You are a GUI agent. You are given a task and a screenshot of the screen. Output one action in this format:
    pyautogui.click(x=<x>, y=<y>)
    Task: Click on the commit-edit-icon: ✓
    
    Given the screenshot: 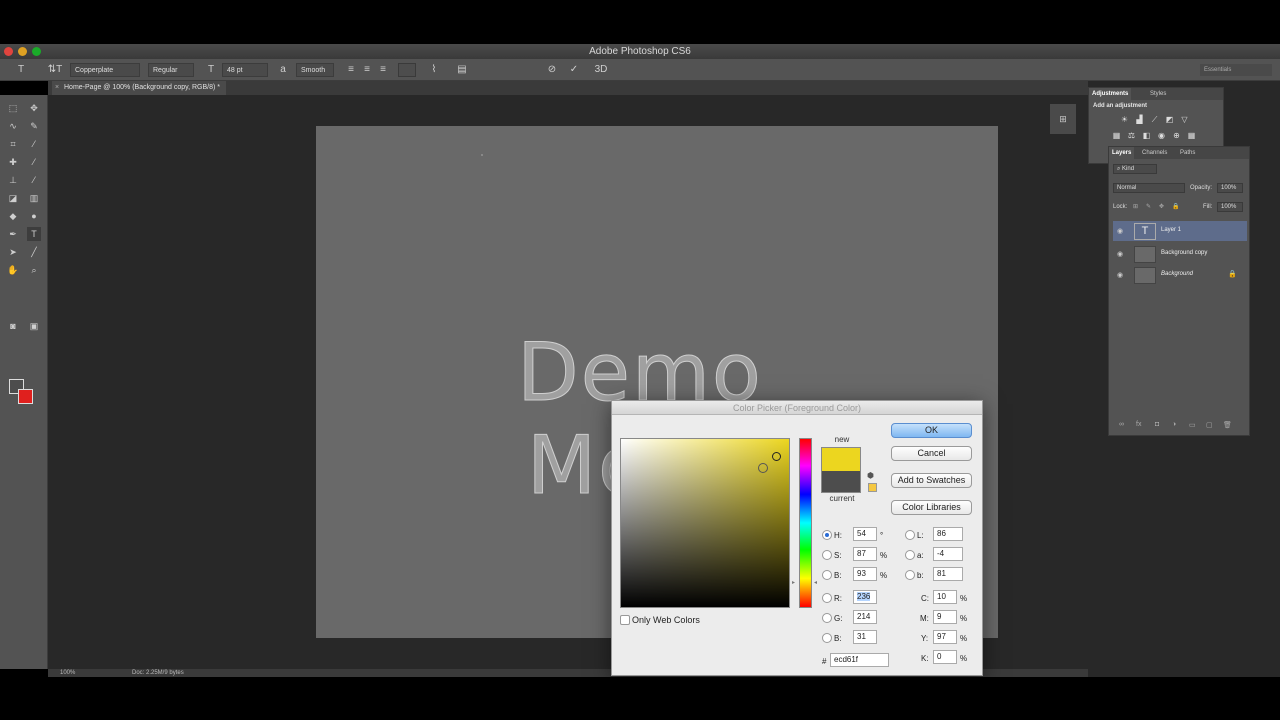 What is the action you would take?
    pyautogui.click(x=574, y=70)
    